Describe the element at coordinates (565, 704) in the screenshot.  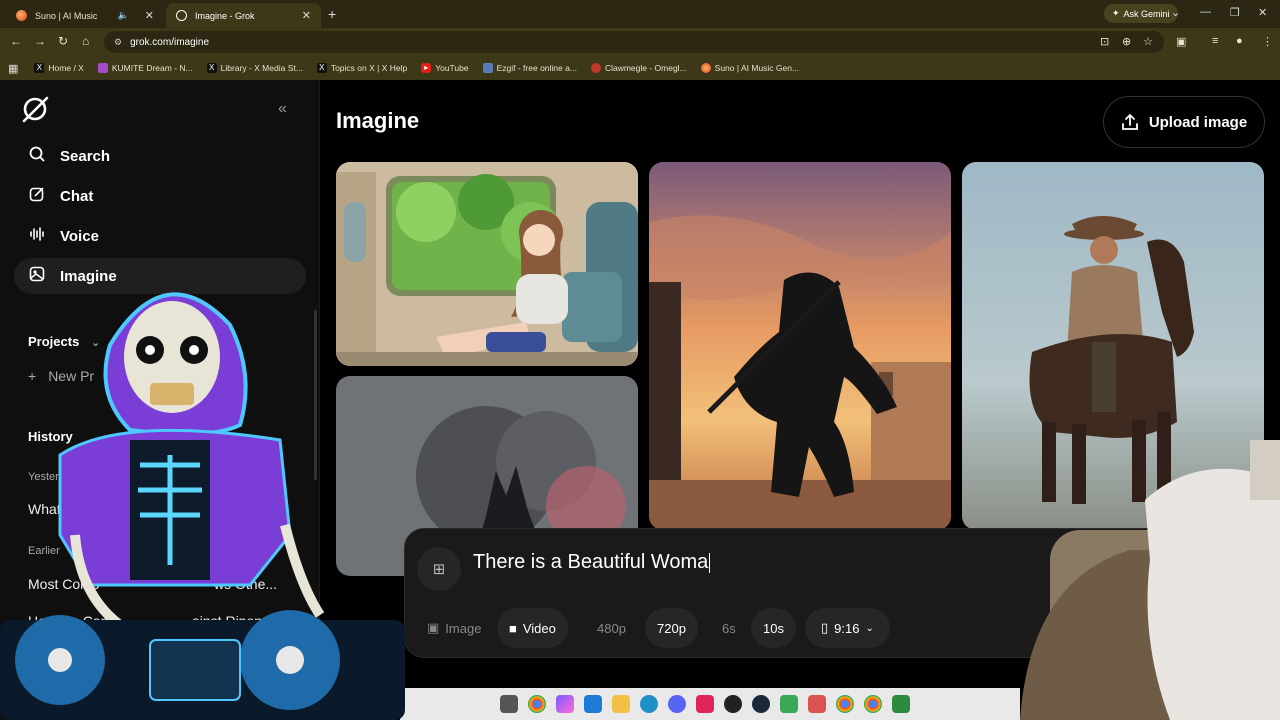
I see `copilot-icon` at that location.